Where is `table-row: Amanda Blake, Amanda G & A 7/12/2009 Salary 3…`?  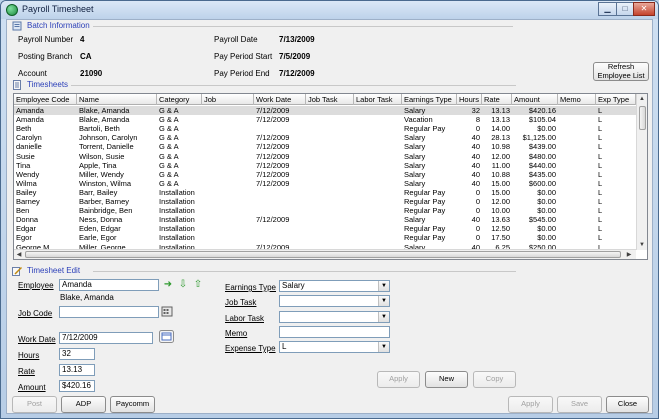 table-row: Amanda Blake, Amanda G & A 7/12/2009 Salary 3… is located at coordinates (325, 111).